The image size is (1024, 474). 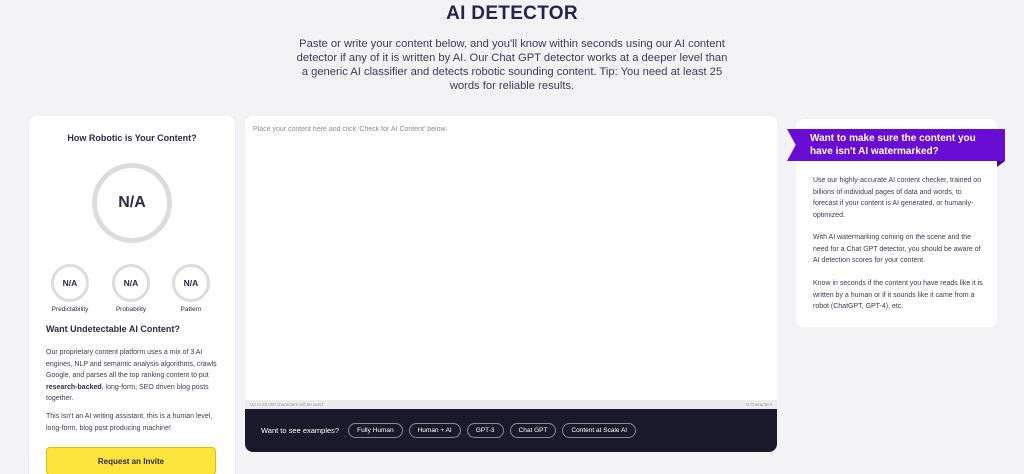 What do you see at coordinates (287, 404) in the screenshot?
I see `character-limit-note: Up to 25,000 characters will be used.` at bounding box center [287, 404].